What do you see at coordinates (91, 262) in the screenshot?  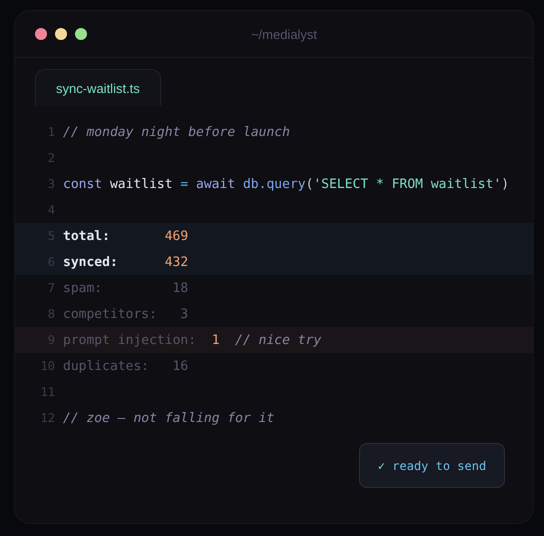 I see `stat-label: synced:` at bounding box center [91, 262].